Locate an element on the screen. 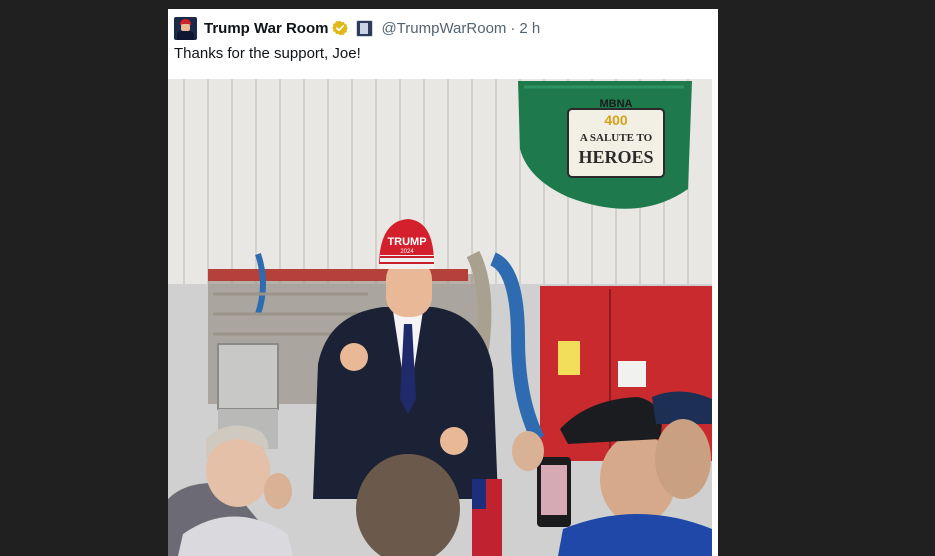 The width and height of the screenshot is (935, 556). banner-line1: MBNA is located at coordinates (616, 104).